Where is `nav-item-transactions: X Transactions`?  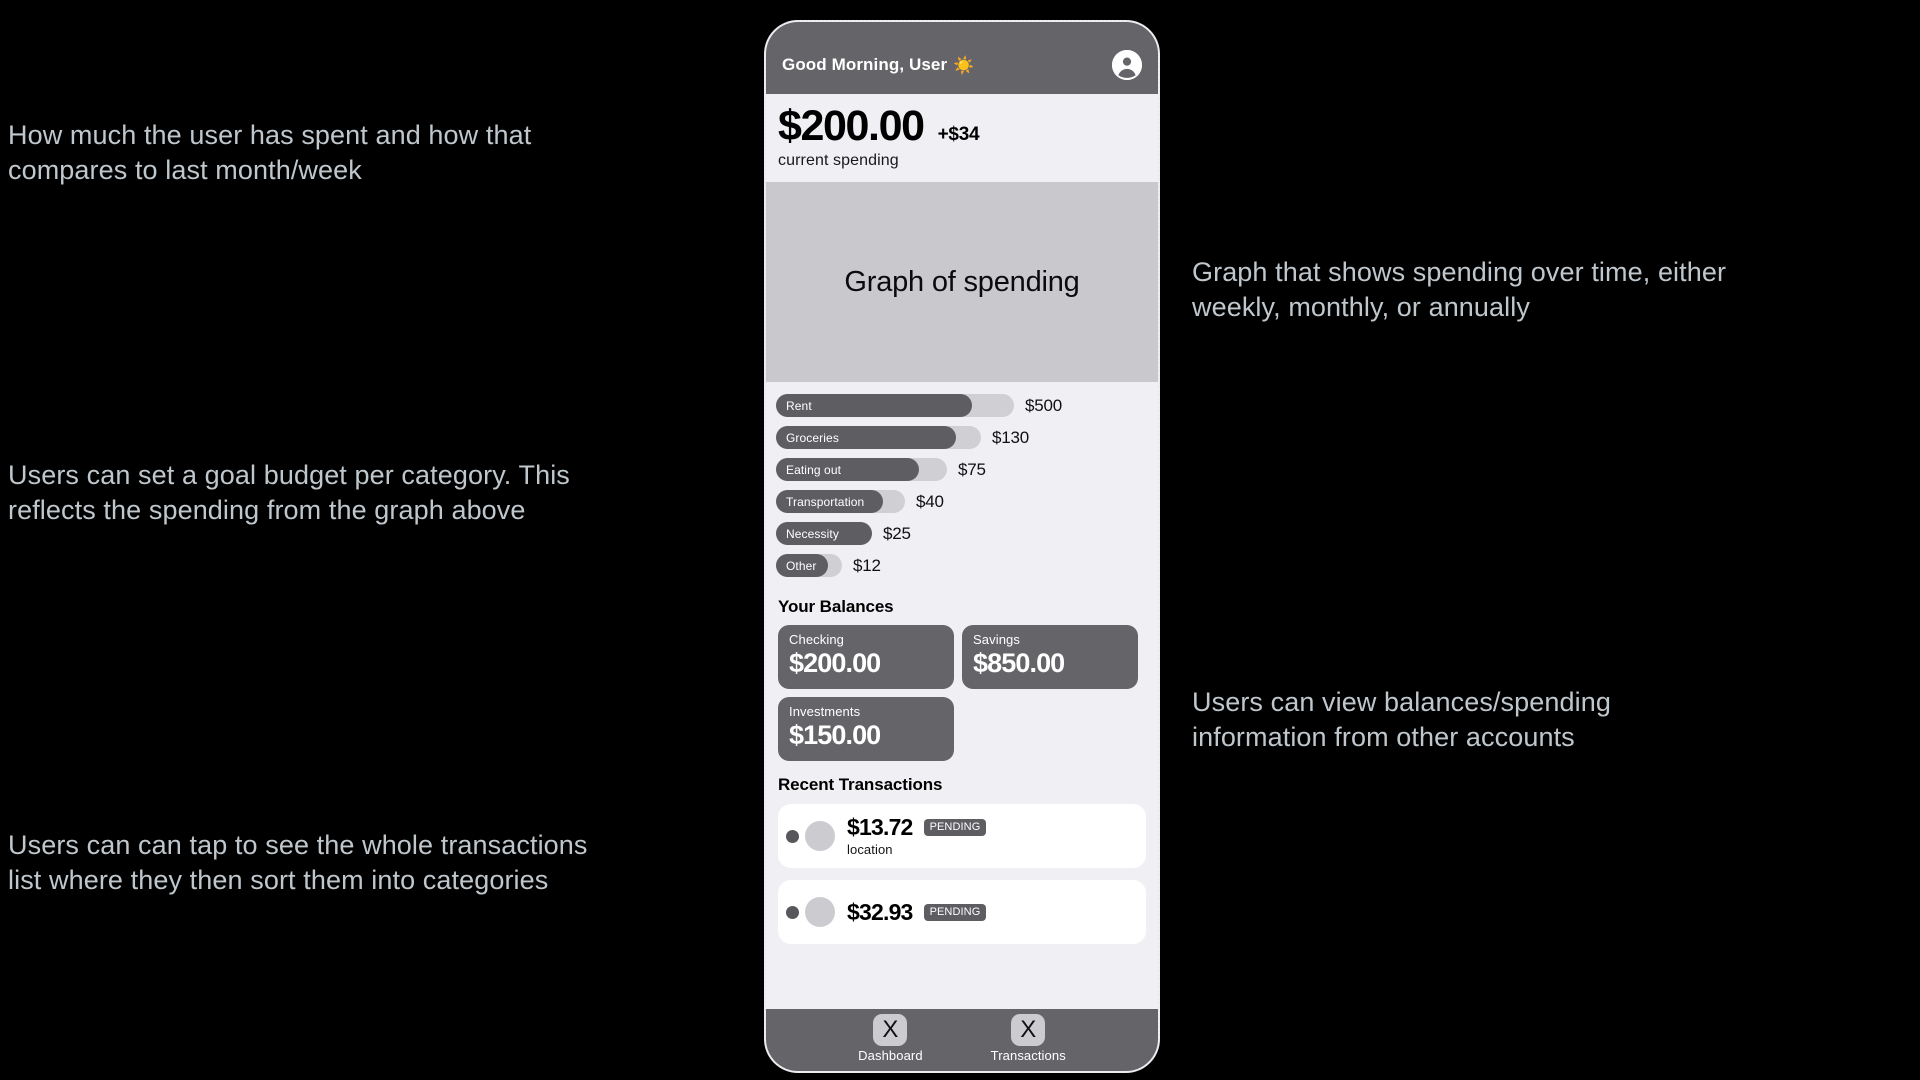 nav-item-transactions: X Transactions is located at coordinates (1028, 1038).